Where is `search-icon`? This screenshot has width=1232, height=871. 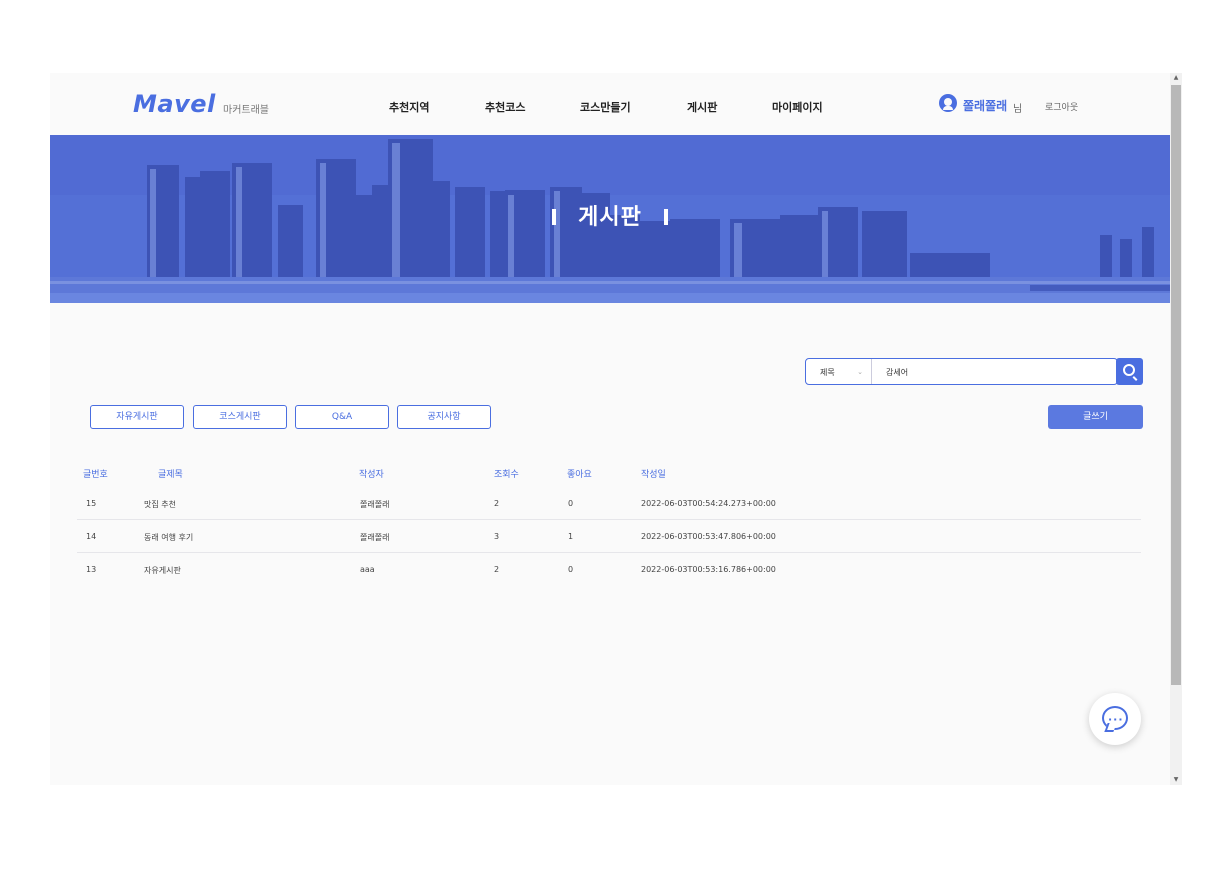 search-icon is located at coordinates (1129, 370).